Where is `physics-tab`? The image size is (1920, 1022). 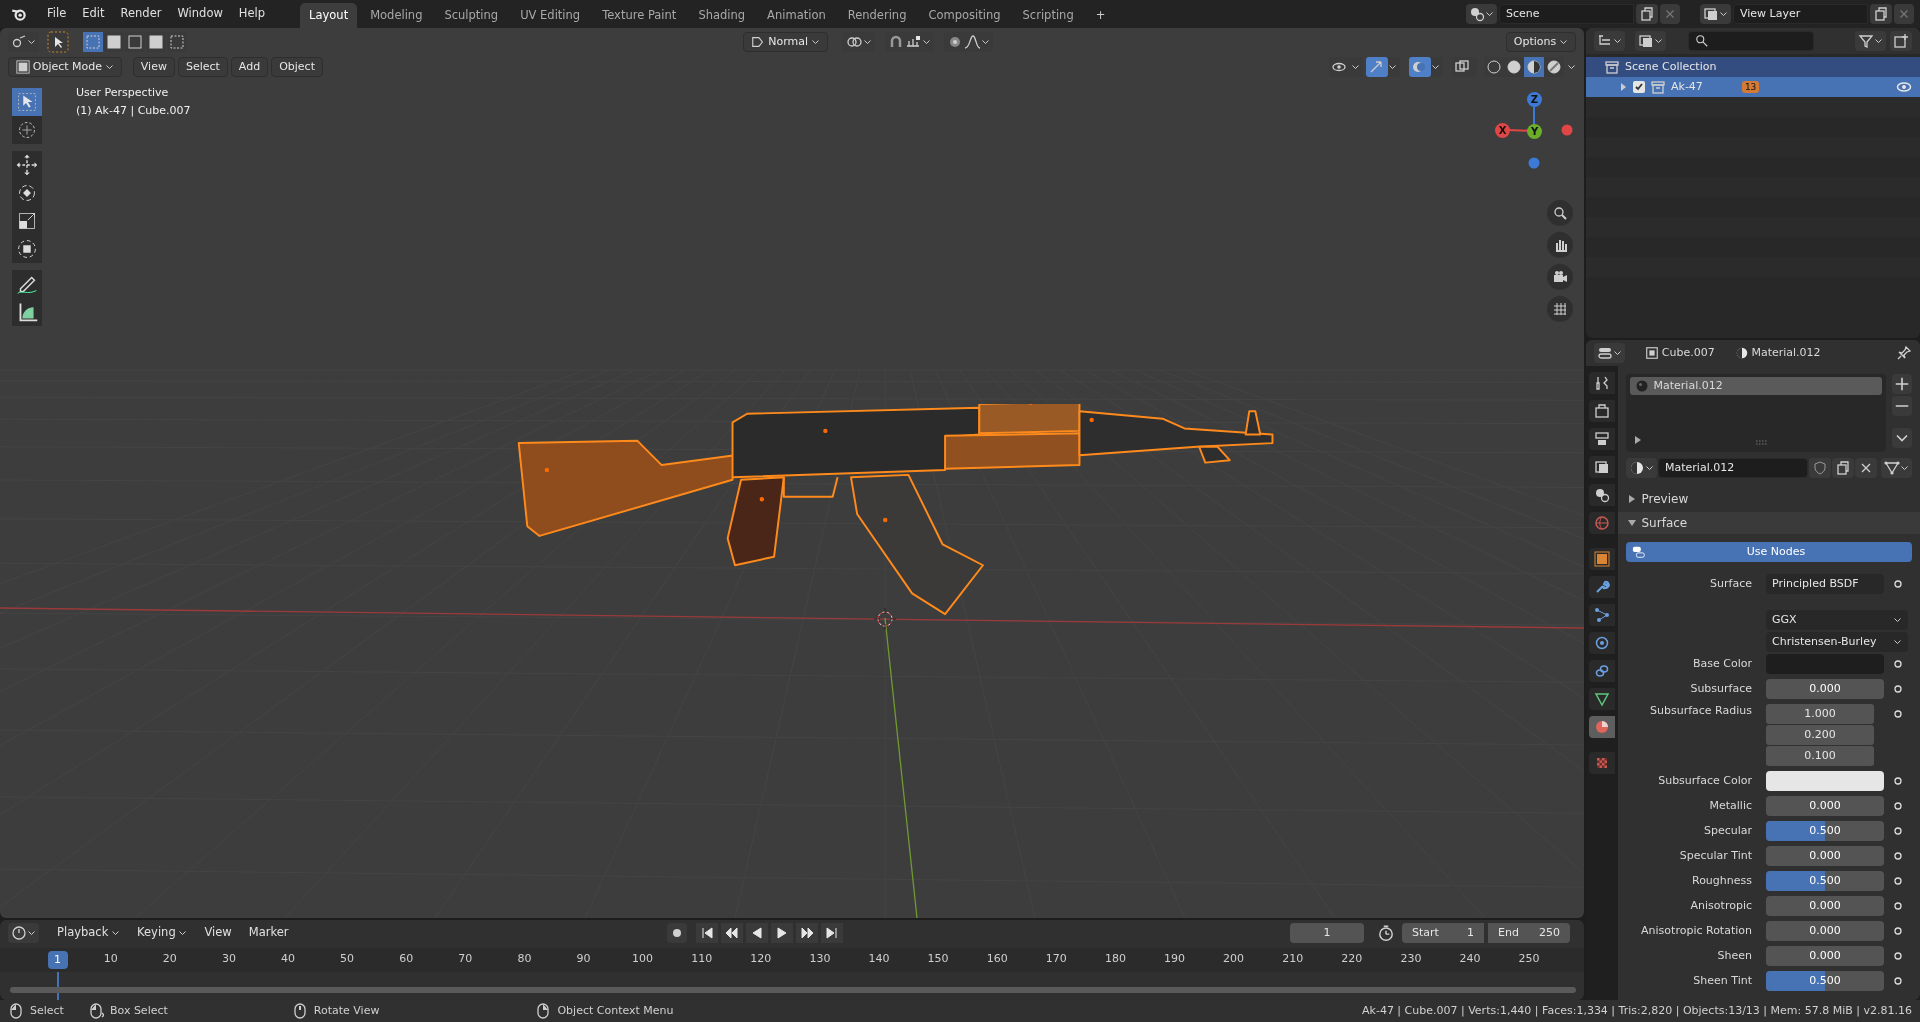 physics-tab is located at coordinates (1602, 643).